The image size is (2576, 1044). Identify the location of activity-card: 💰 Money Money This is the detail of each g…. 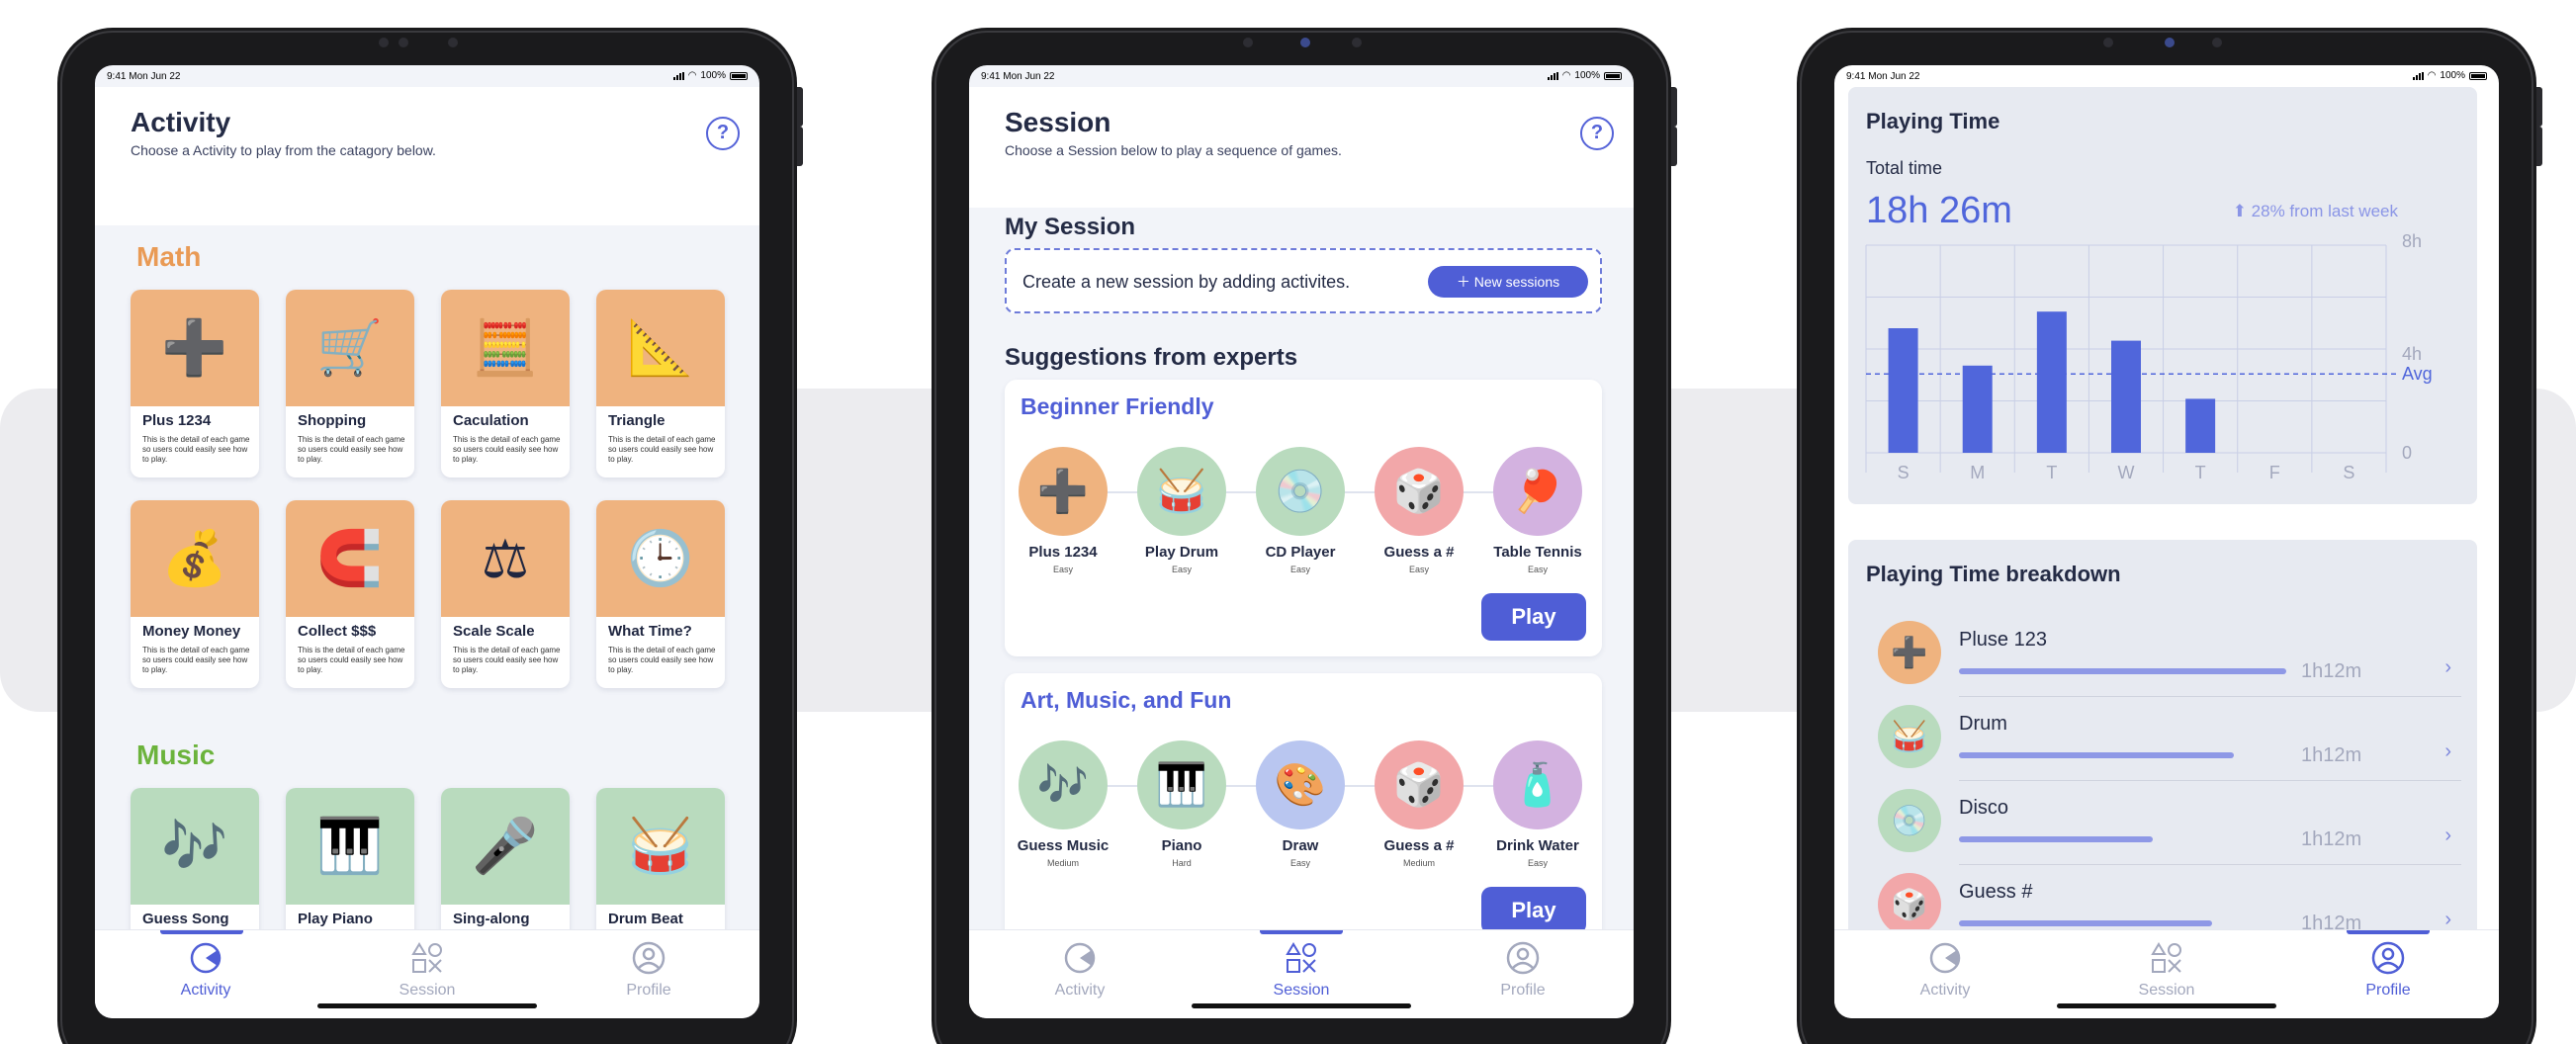
(195, 594).